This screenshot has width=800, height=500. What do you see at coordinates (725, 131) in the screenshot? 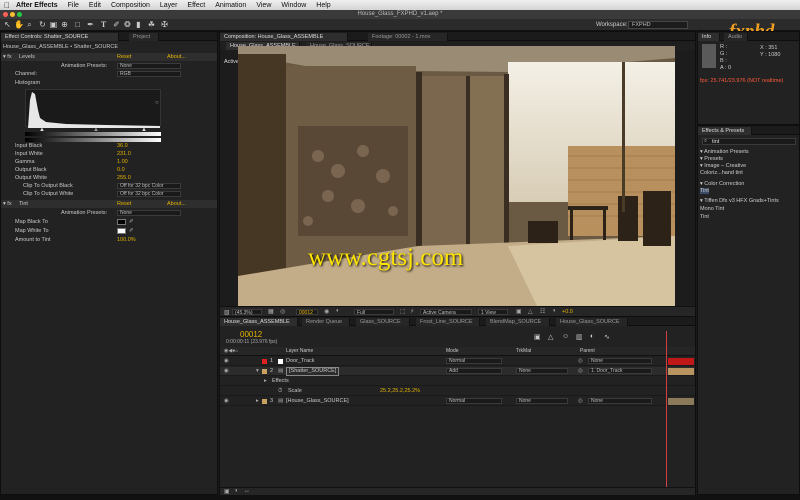
I see `tab-effects-presets: Effects & Presets` at bounding box center [725, 131].